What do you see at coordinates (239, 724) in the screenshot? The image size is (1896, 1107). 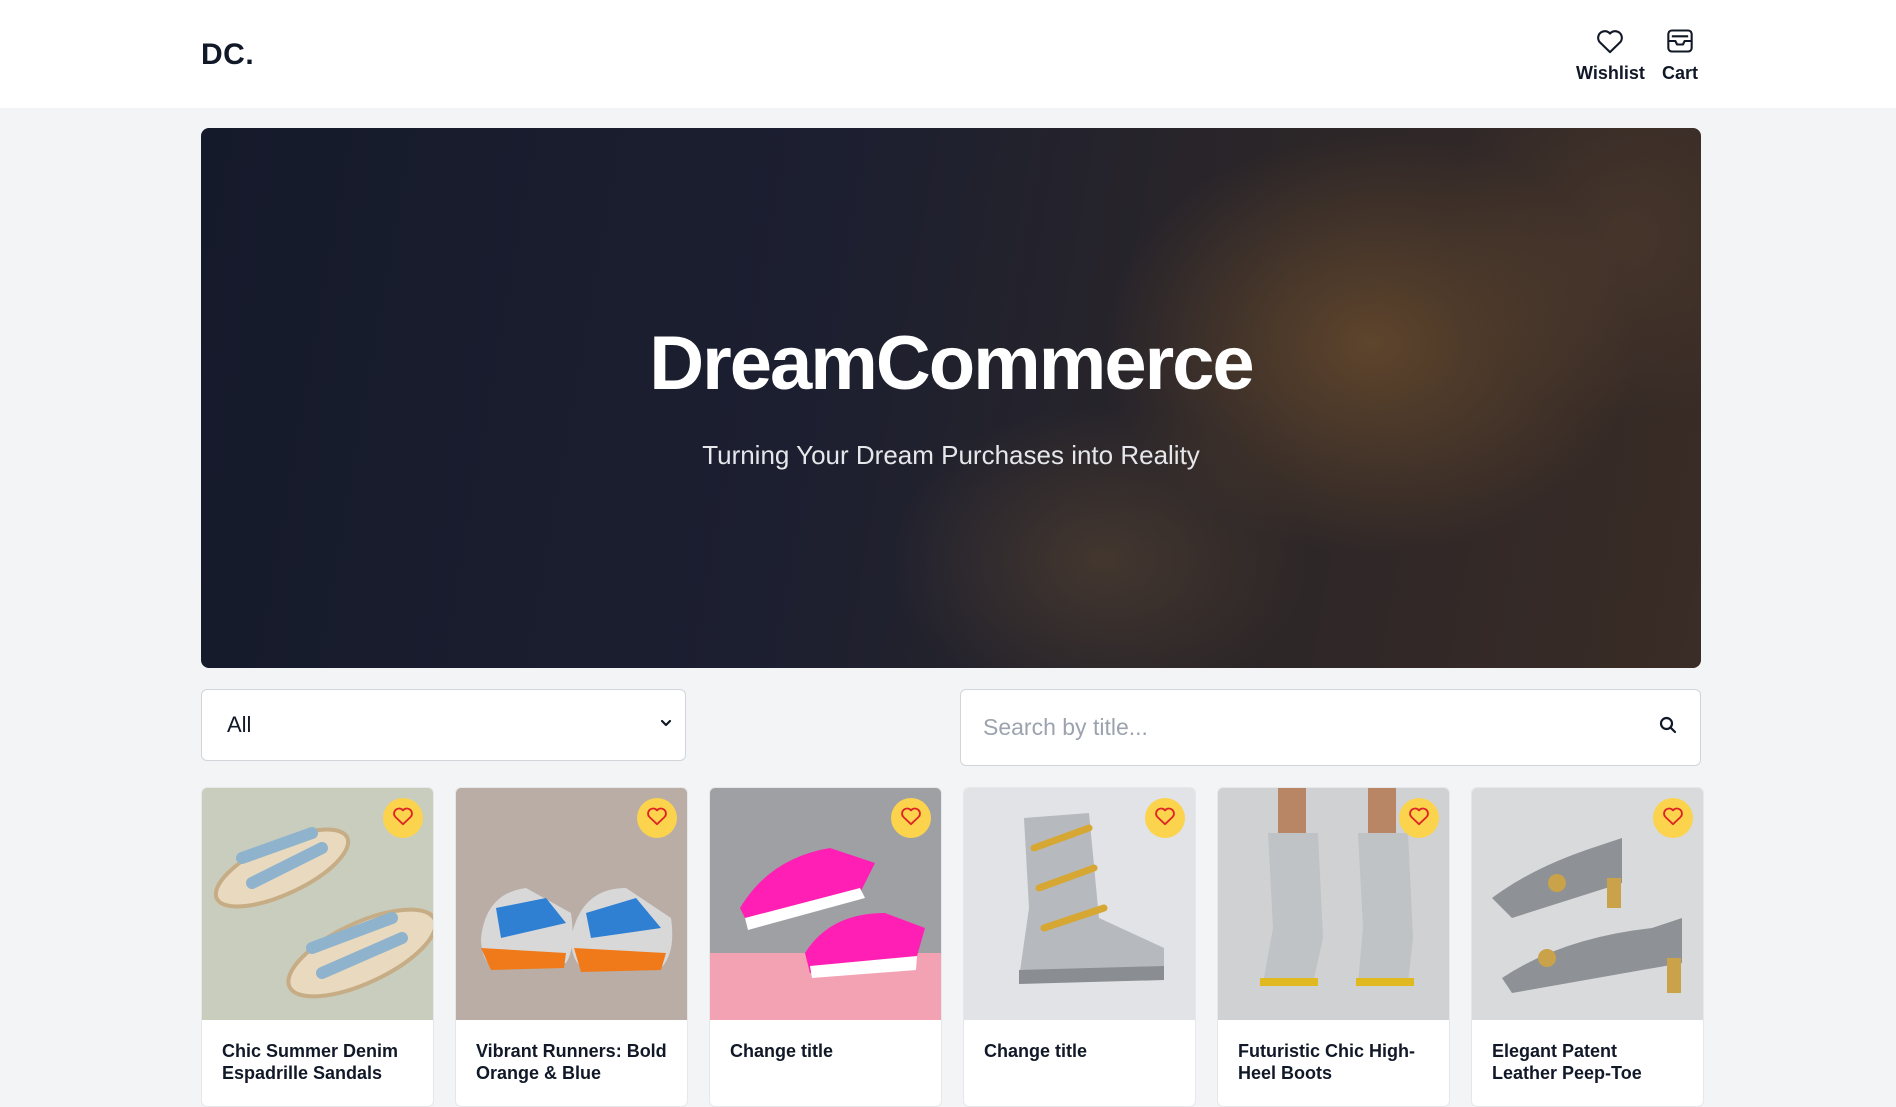 I see `category-select-value: All` at bounding box center [239, 724].